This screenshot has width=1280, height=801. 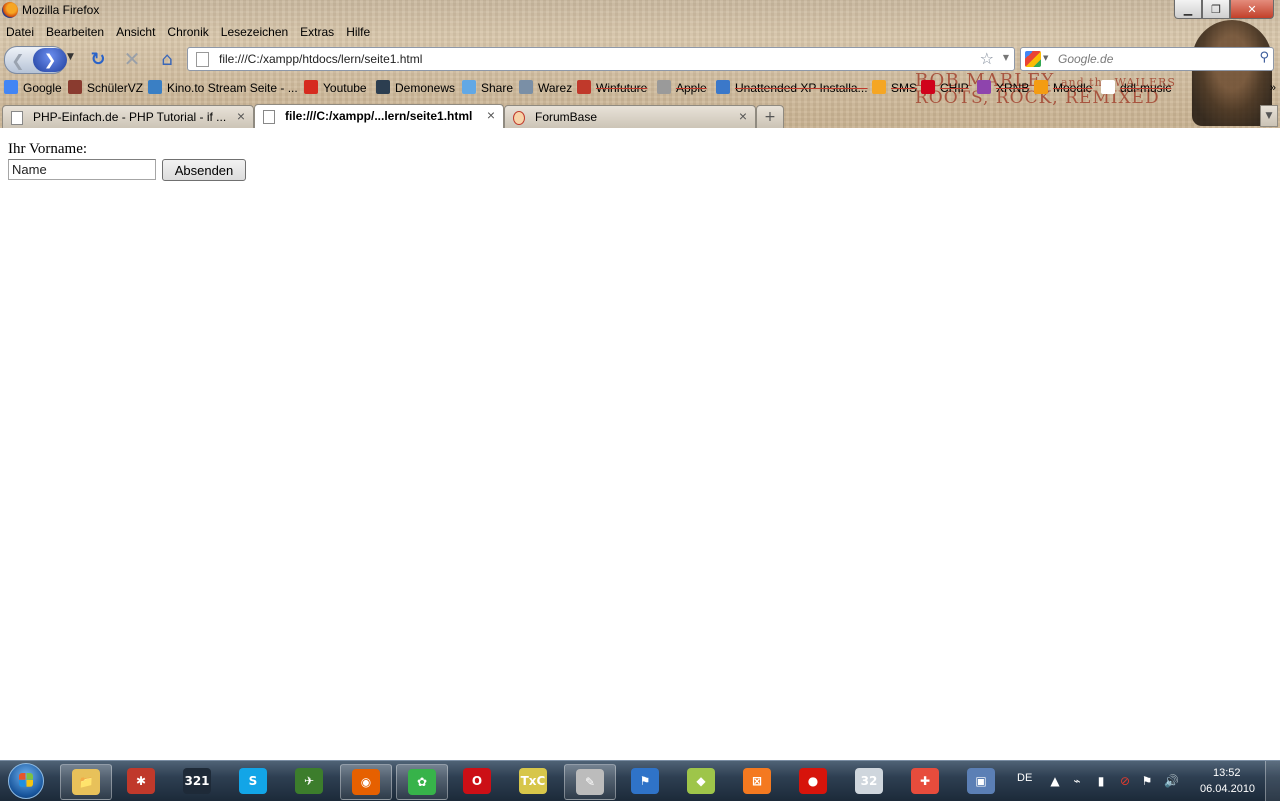 I want to click on app-multicolor-icon: ✚, so click(x=925, y=781).